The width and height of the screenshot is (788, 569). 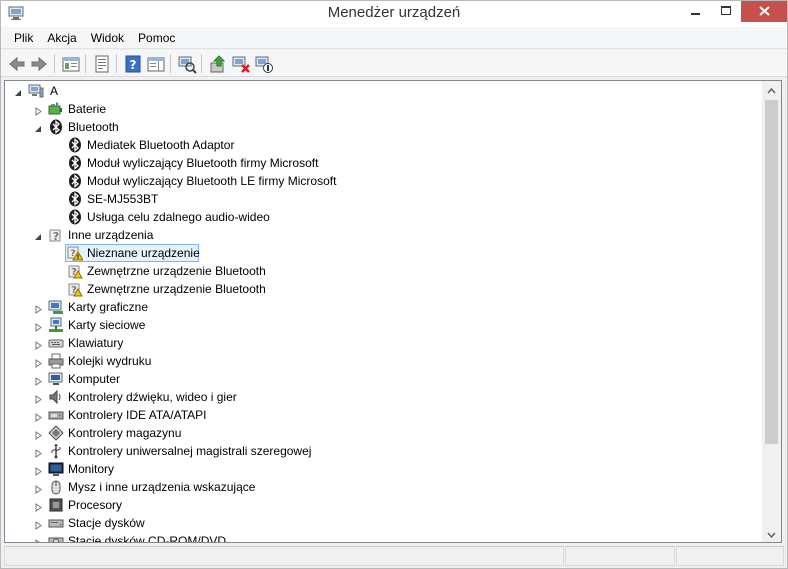 I want to click on close-button, so click(x=764, y=11).